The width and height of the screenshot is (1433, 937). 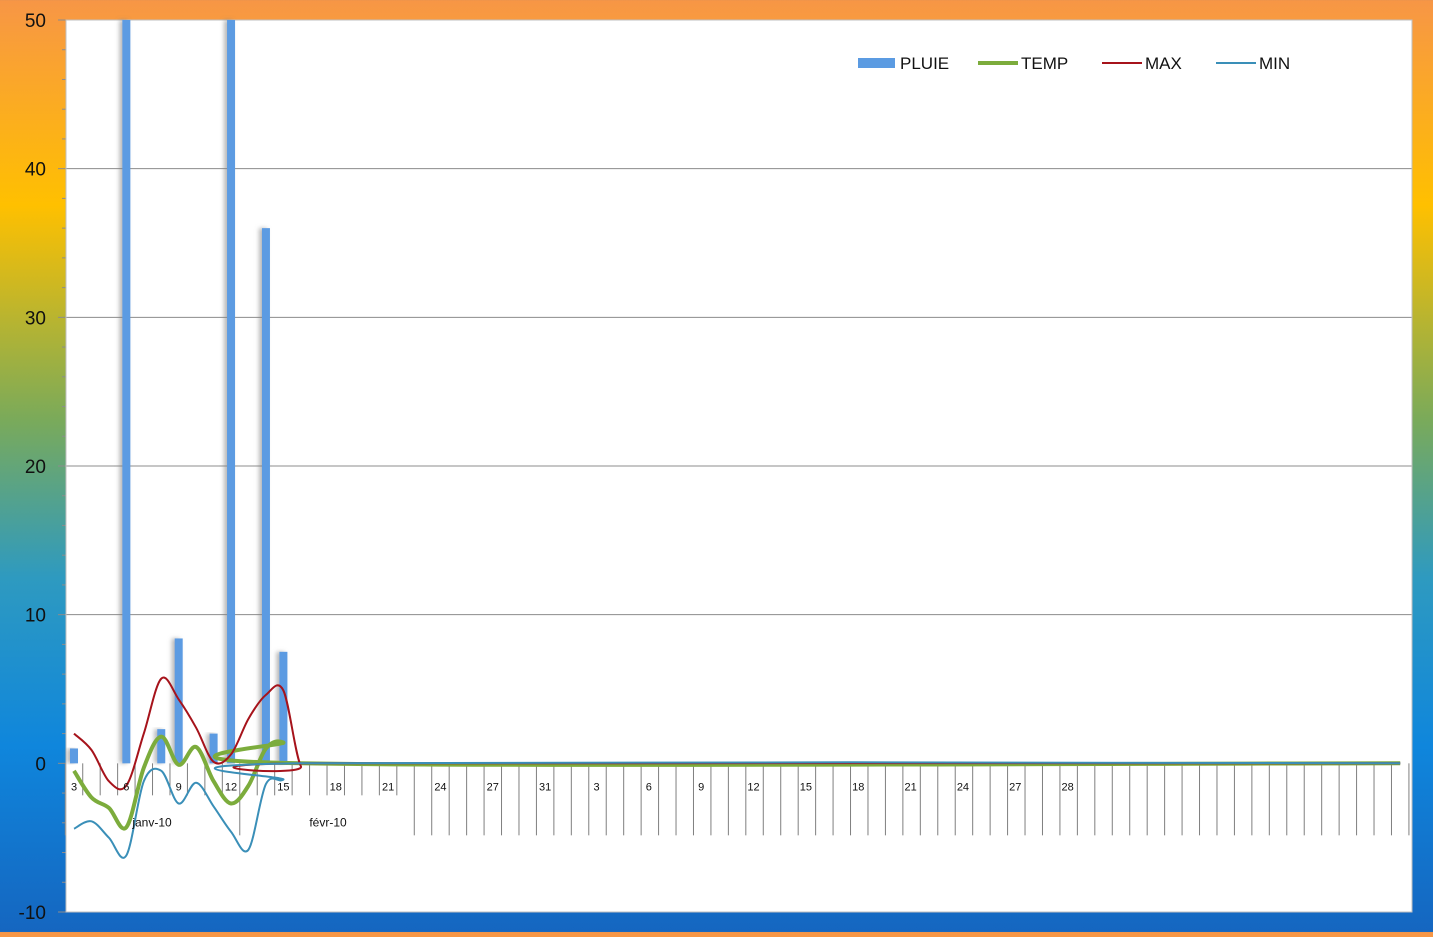 I want to click on x-tick-label: 31, so click(x=545, y=787).